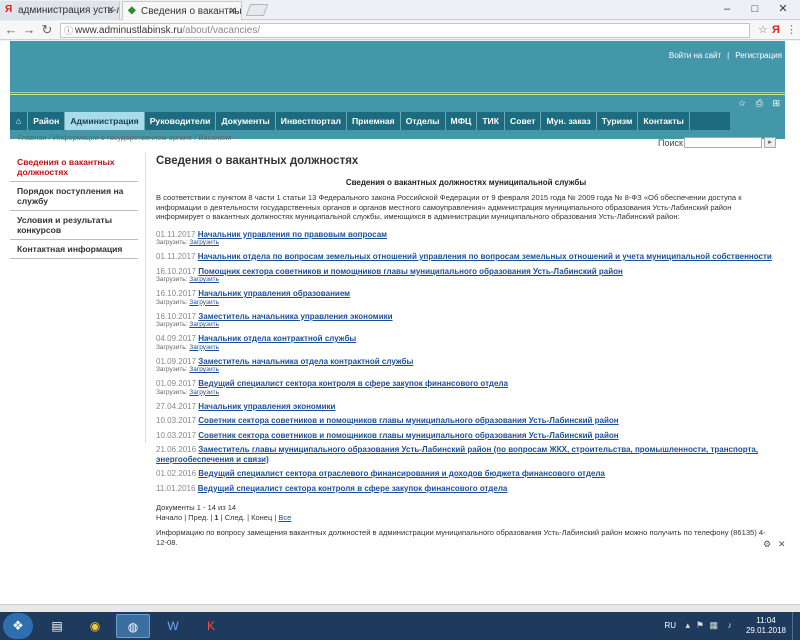 This screenshot has width=800, height=640. I want to click on url-domain: www.adminustlabinsk.ru, so click(129, 30).